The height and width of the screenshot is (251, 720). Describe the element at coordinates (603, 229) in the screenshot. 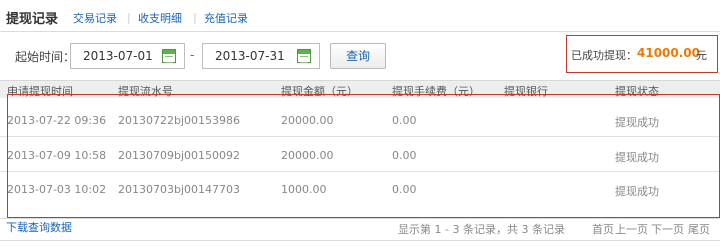

I see `first-page-link: 首页` at that location.